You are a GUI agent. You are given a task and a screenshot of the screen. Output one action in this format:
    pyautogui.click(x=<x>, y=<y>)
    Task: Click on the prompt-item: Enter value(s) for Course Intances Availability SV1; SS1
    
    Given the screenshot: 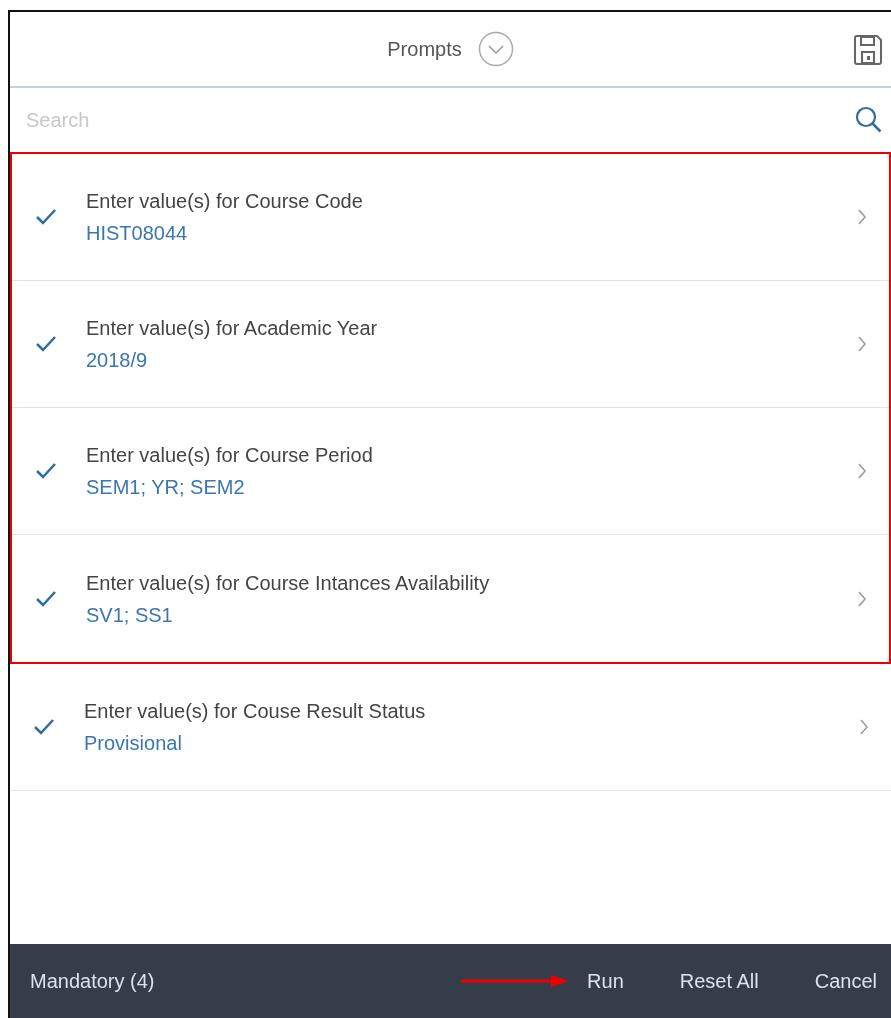 What is the action you would take?
    pyautogui.click(x=450, y=598)
    